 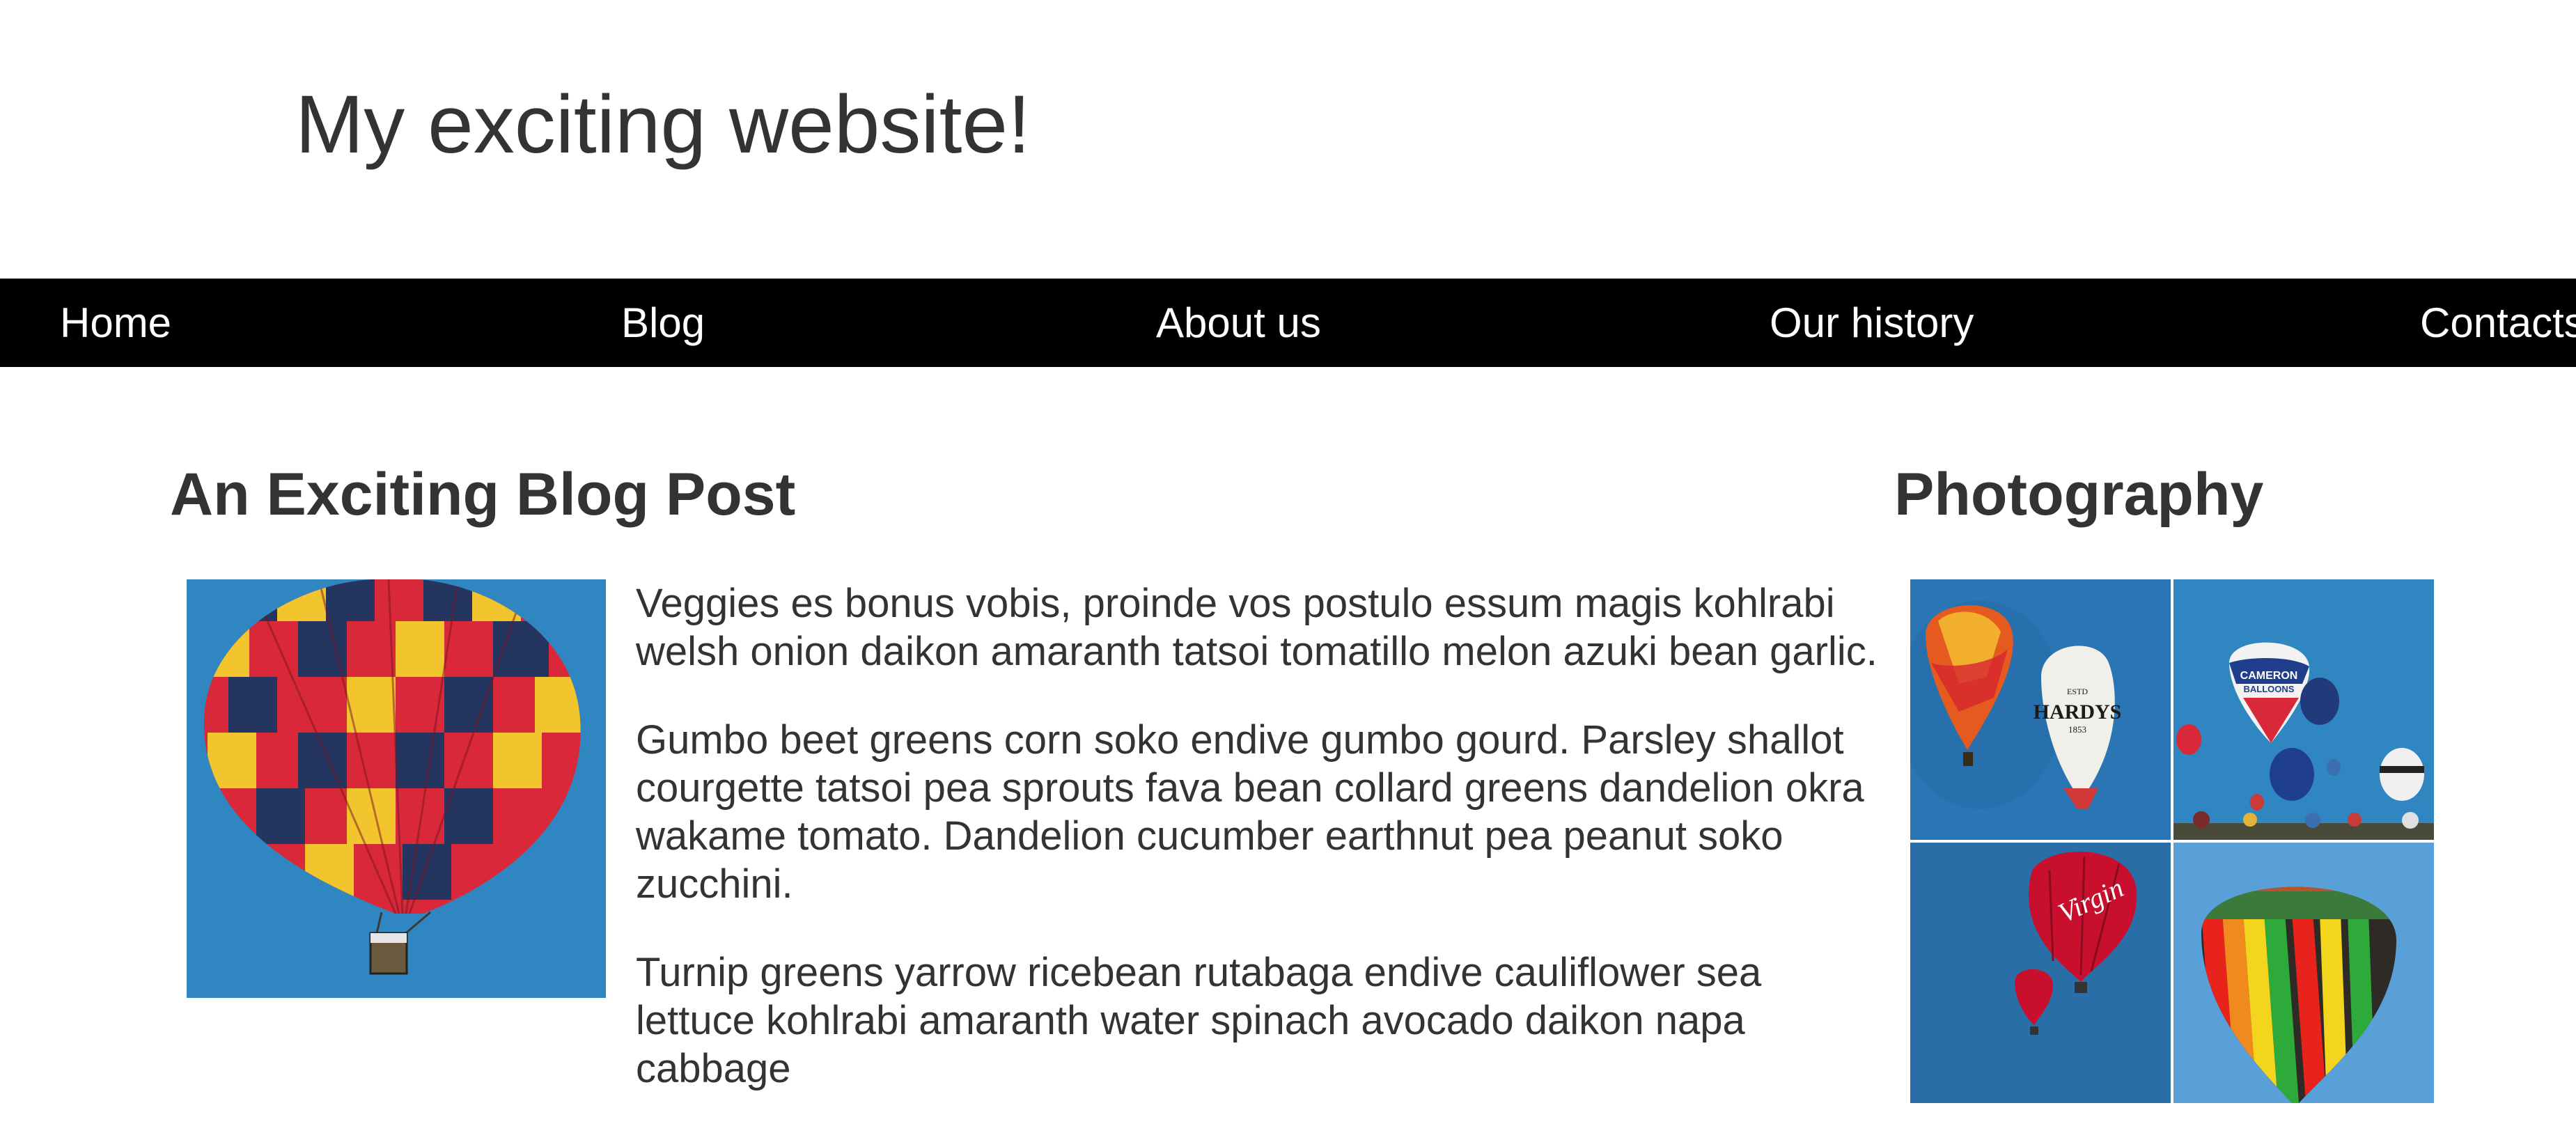 I want to click on post-balloon-image, so click(x=397, y=788).